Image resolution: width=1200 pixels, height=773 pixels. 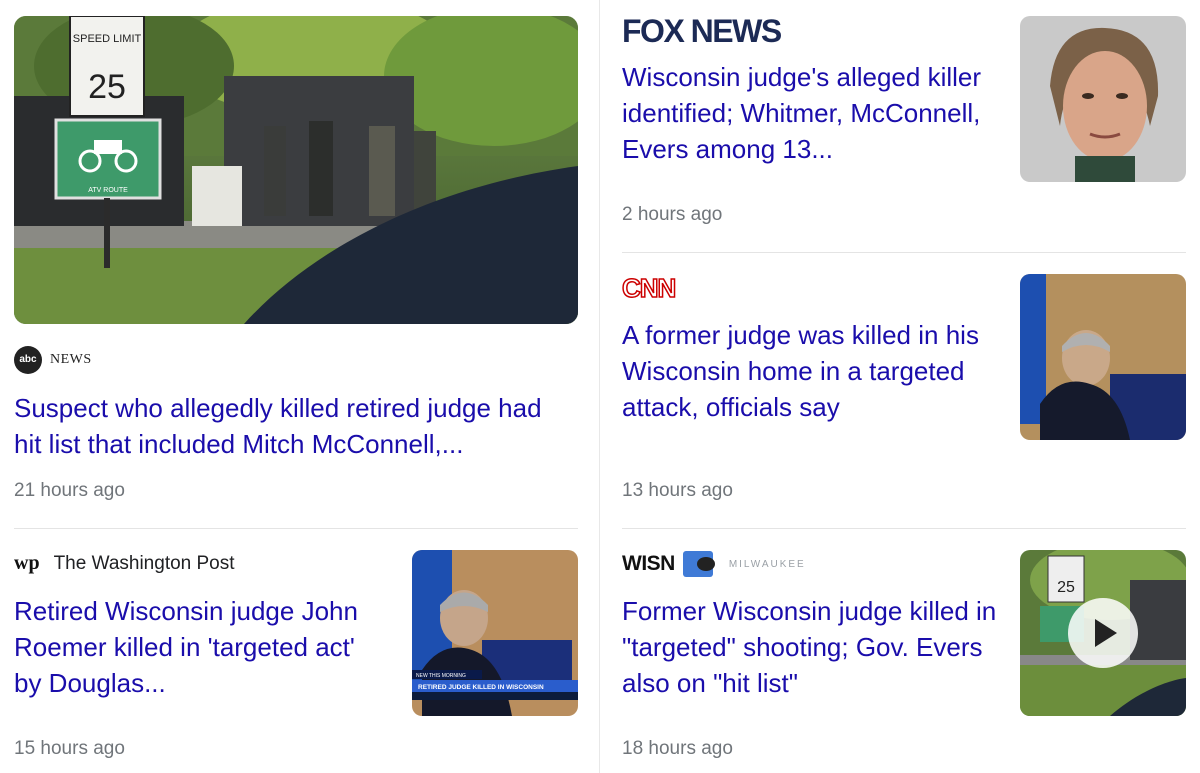 I want to click on story-video-thumbnail: 25, so click(x=1103, y=633).